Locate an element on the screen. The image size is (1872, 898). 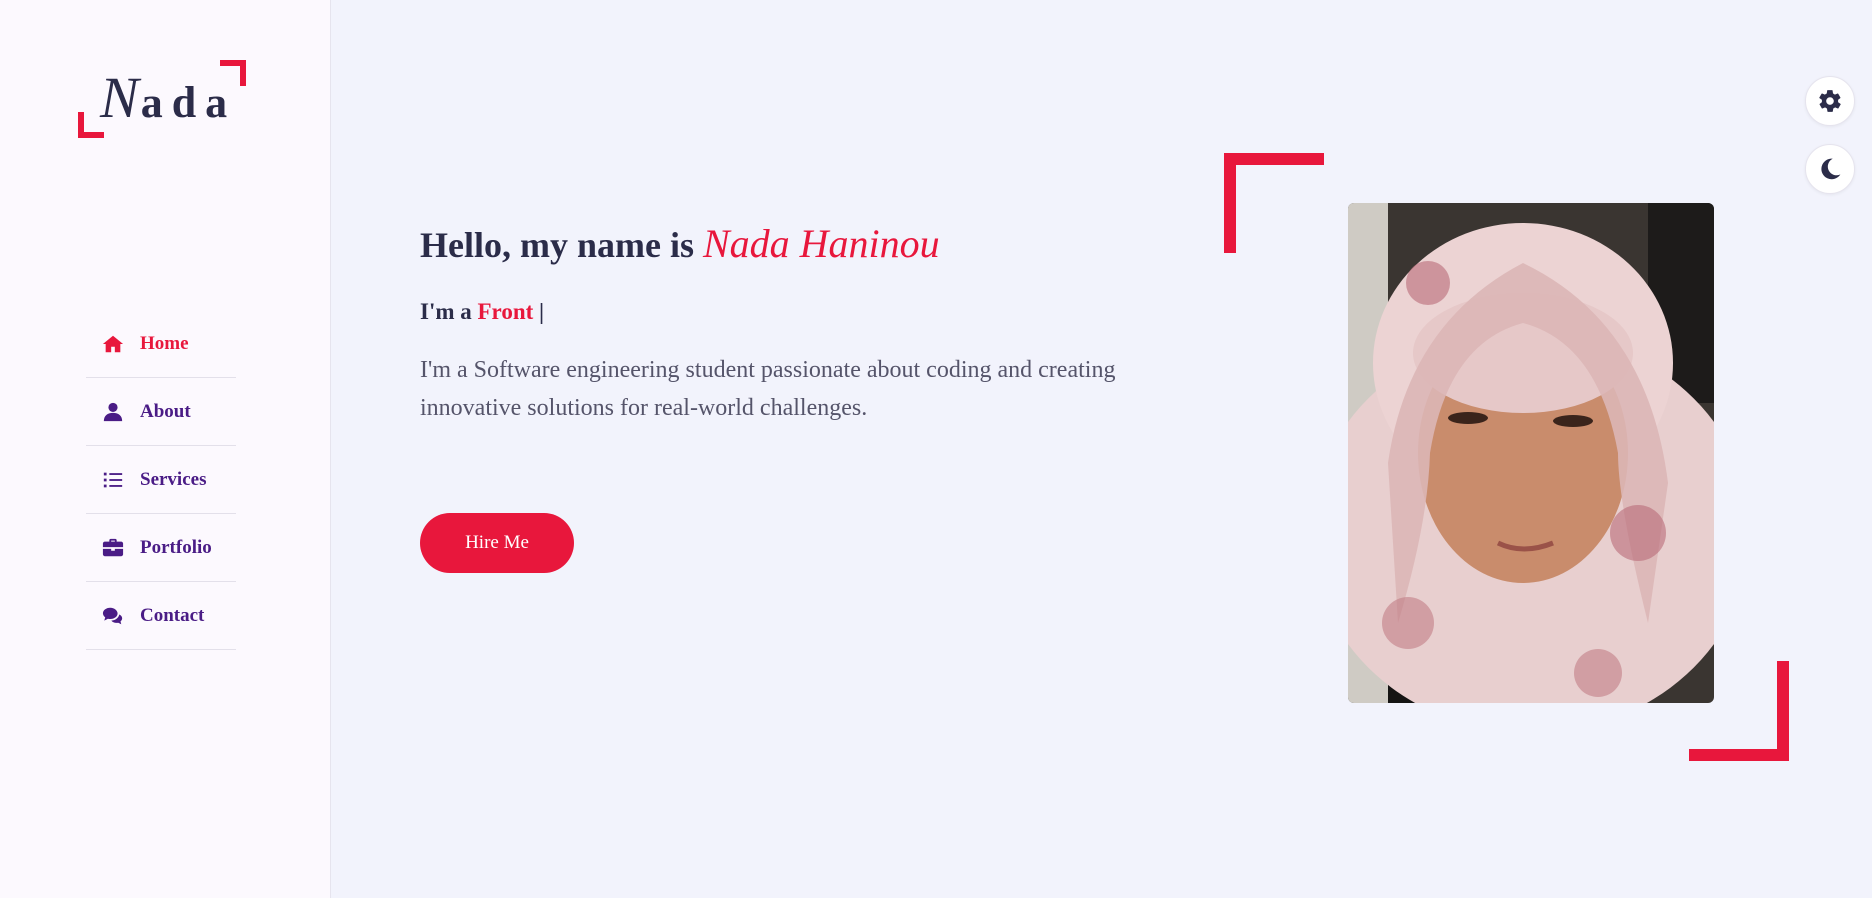
photo-frame-top-left is located at coordinates (1274, 203).